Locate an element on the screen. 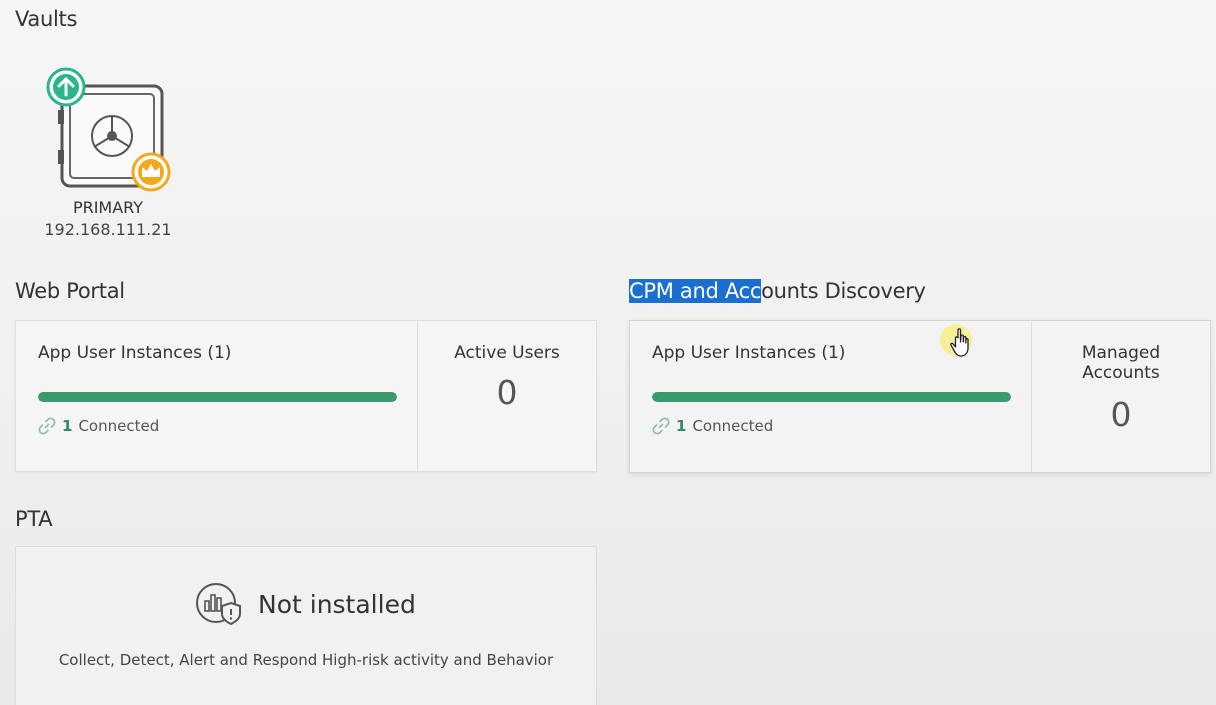 Image resolution: width=1216 pixels, height=705 pixels. active-users-value: 0 is located at coordinates (507, 392).